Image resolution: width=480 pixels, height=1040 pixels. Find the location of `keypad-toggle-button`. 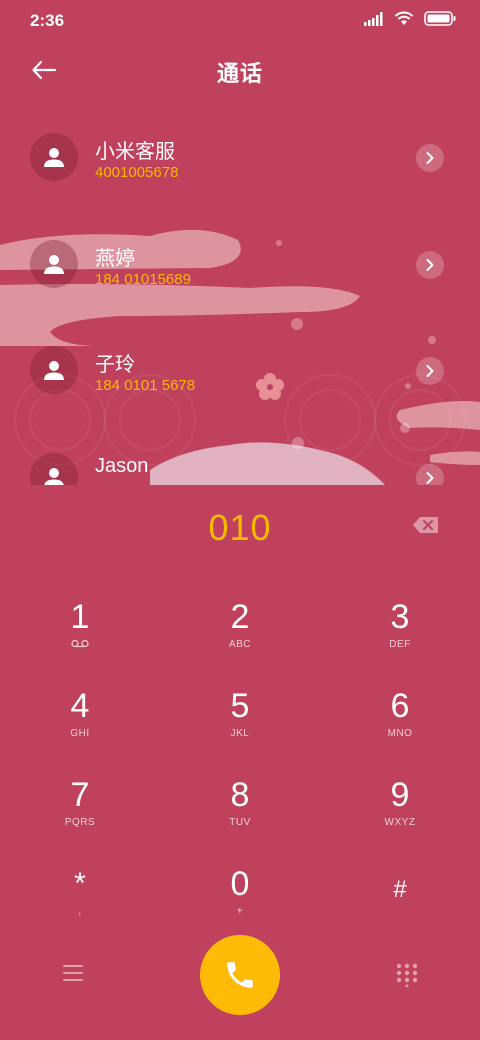

keypad-toggle-button is located at coordinates (407, 975).